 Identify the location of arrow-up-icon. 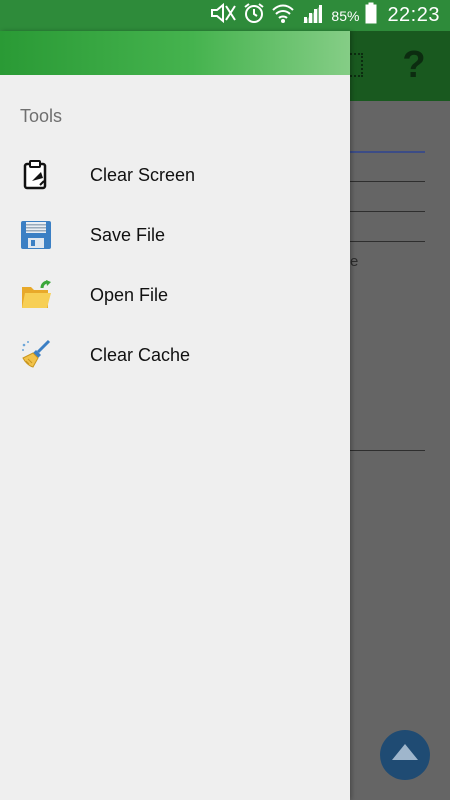
(405, 752).